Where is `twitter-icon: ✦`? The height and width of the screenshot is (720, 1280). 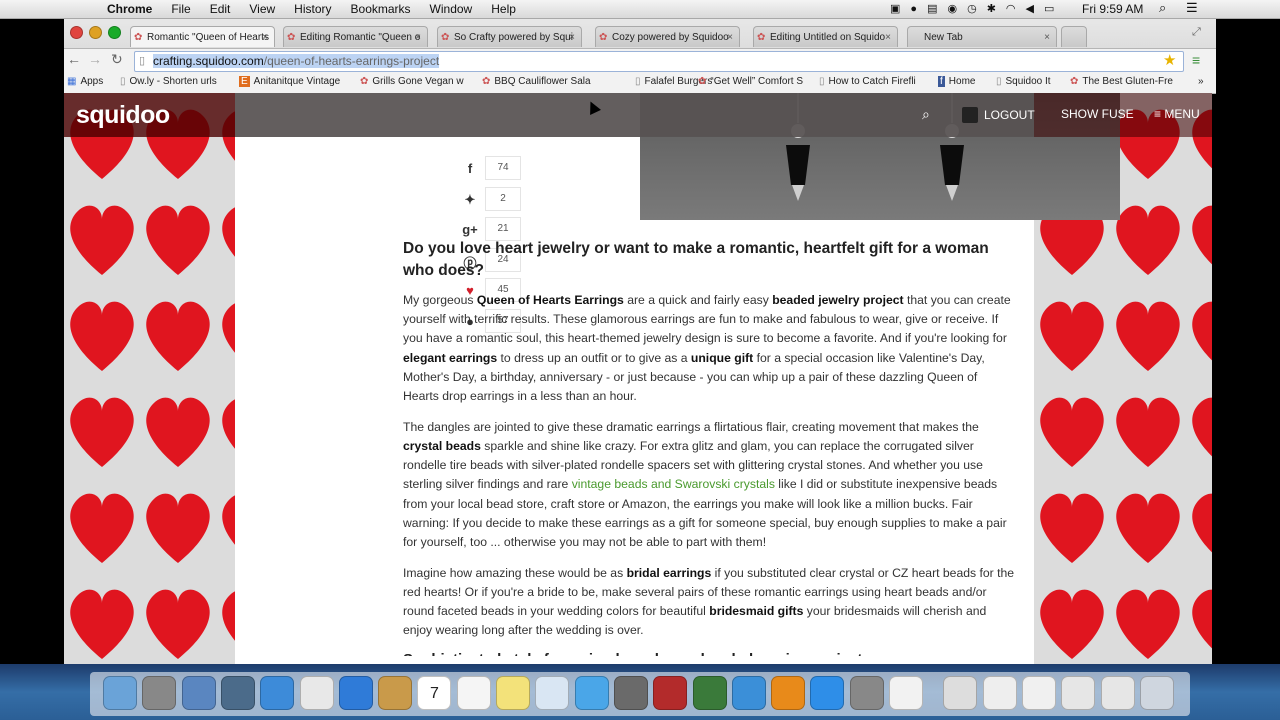 twitter-icon: ✦ is located at coordinates (470, 200).